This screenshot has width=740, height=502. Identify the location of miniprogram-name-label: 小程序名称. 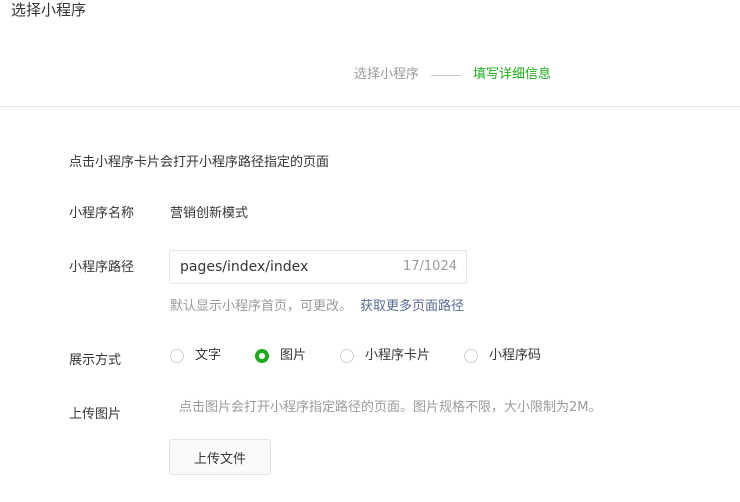
(102, 213).